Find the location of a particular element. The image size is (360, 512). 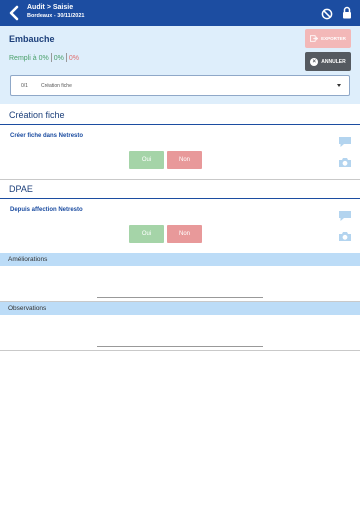

observations-header: Observations is located at coordinates (180, 308).